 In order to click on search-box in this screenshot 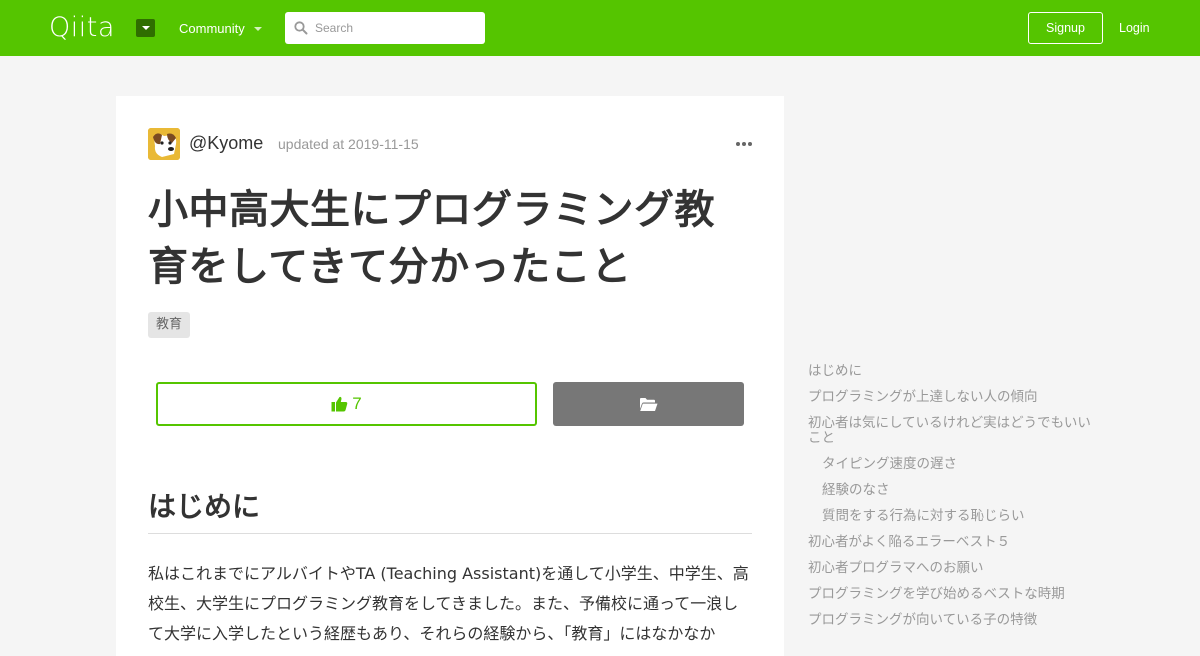, I will do `click(385, 28)`.